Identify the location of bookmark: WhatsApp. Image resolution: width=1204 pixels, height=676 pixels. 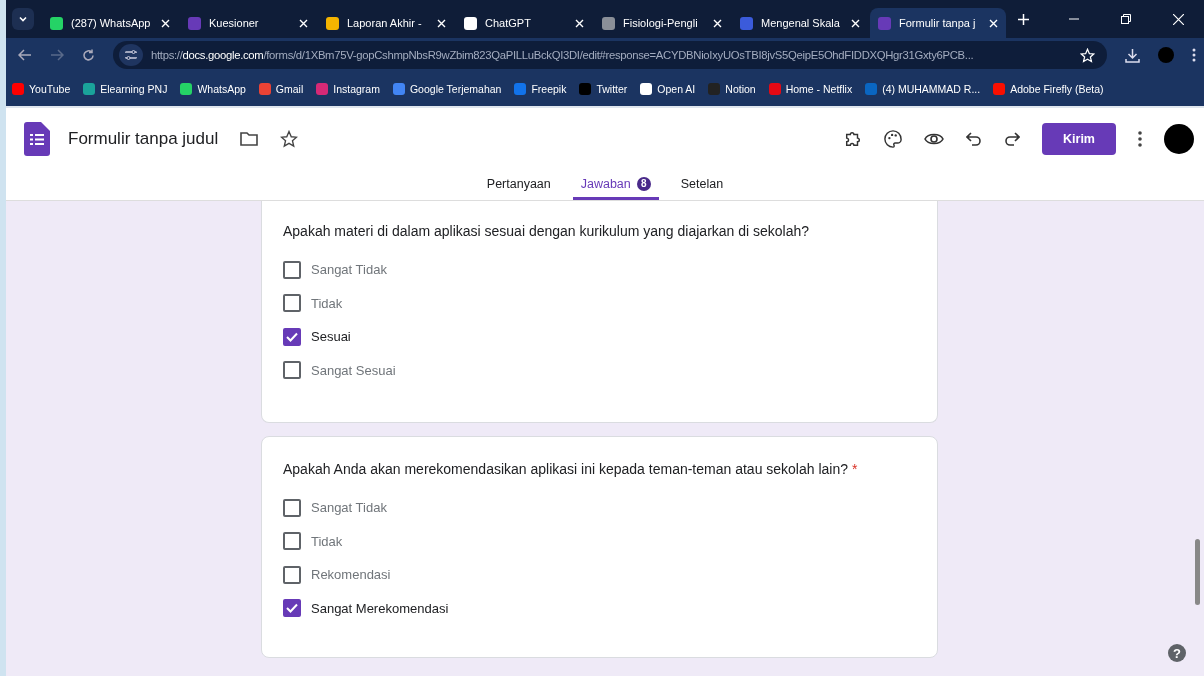
(213, 89).